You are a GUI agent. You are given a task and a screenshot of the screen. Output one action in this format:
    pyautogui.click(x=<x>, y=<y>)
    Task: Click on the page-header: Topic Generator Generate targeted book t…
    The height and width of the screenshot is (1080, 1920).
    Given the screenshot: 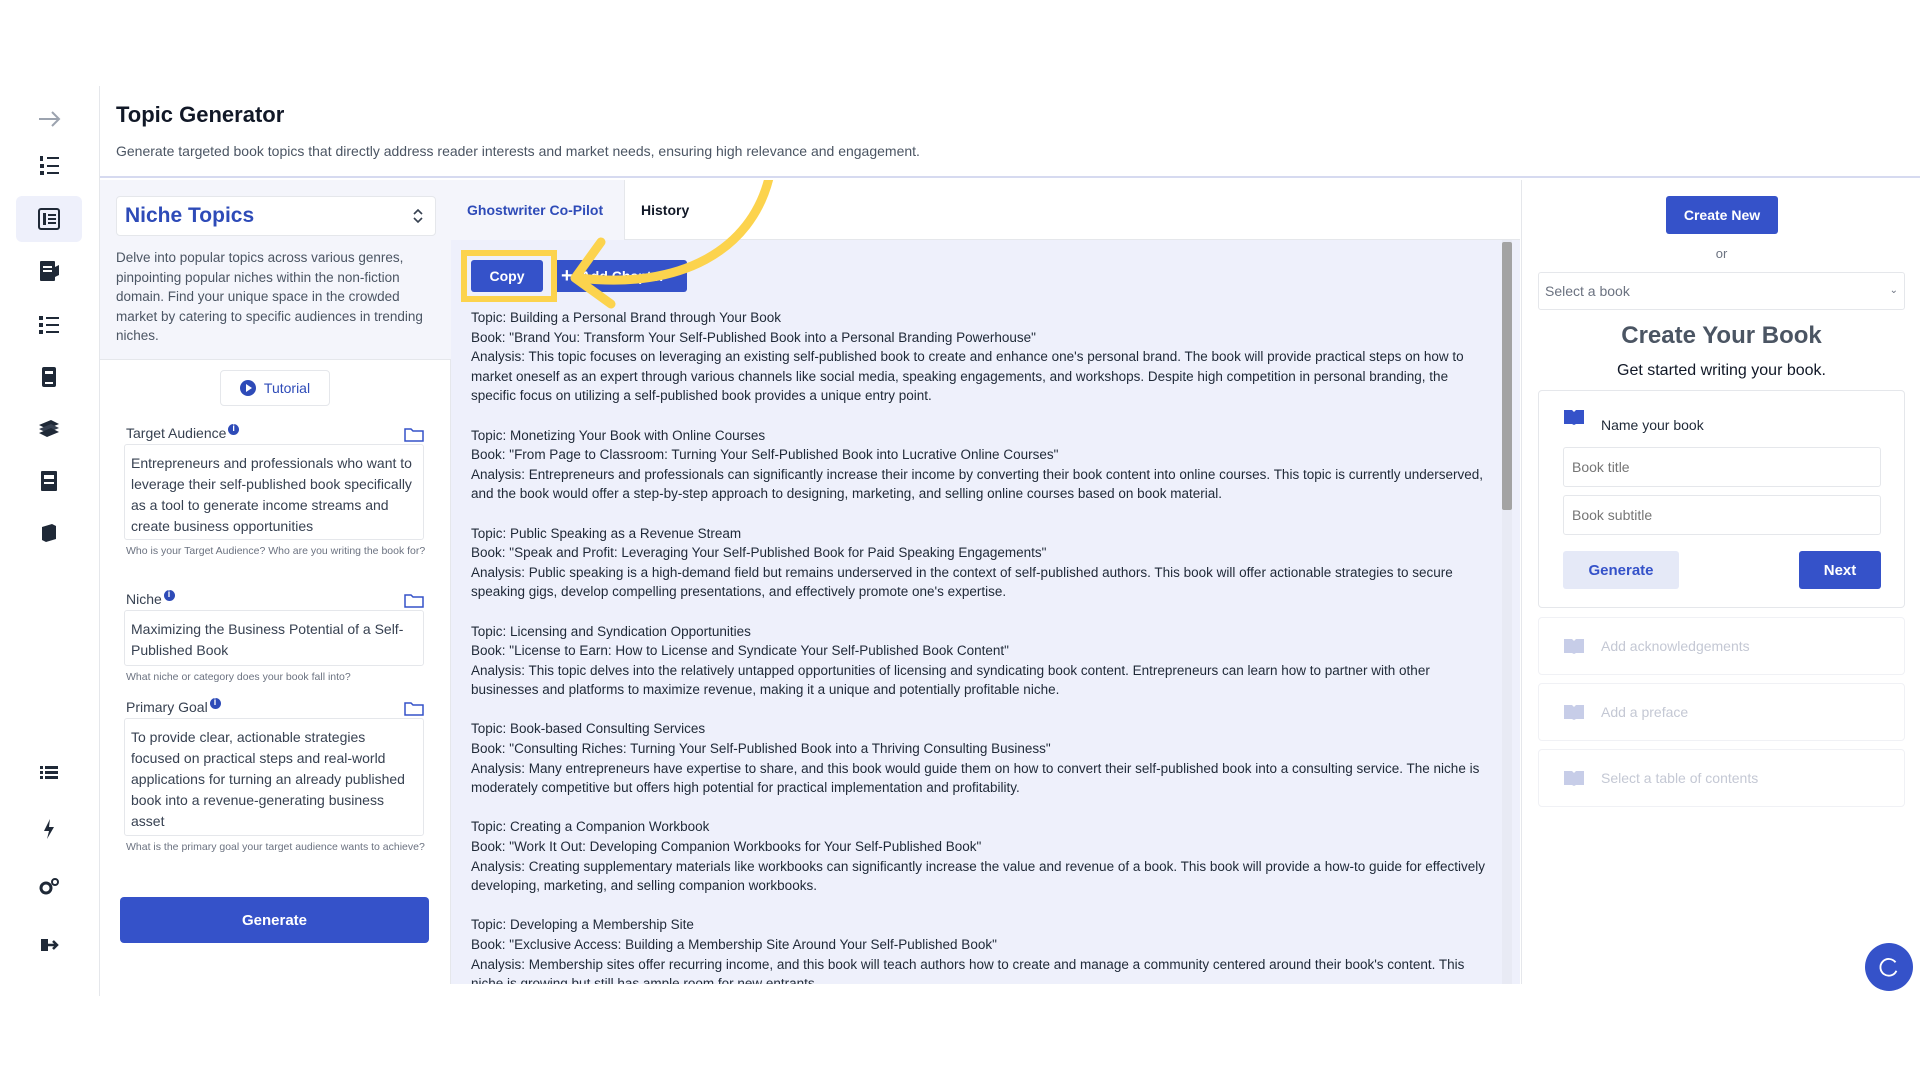 What is the action you would take?
    pyautogui.click(x=1010, y=132)
    